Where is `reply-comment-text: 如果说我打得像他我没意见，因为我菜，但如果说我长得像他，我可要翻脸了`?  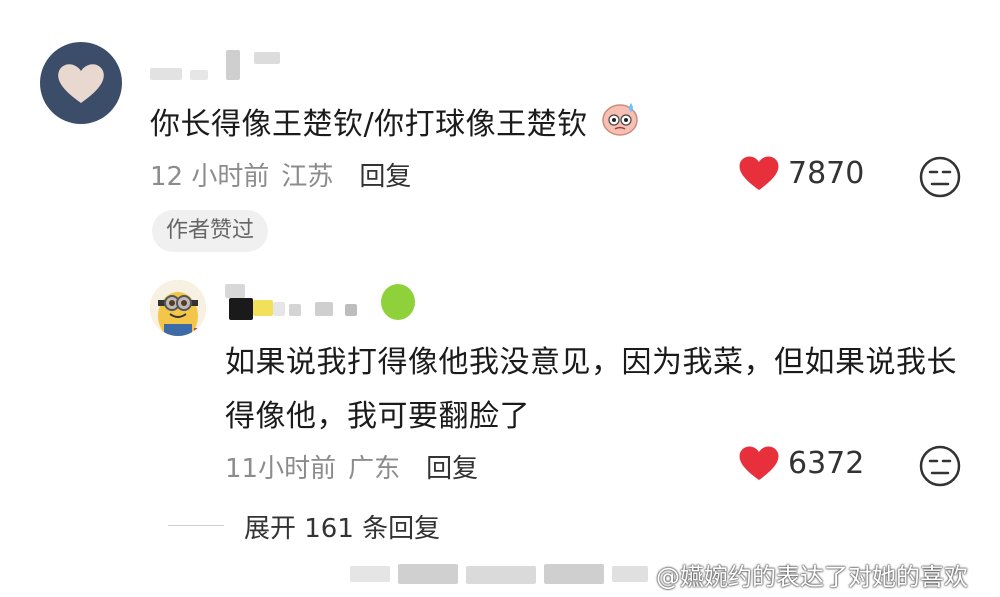 reply-comment-text: 如果说我打得像他我没意见，因为我菜，但如果说我长得像他，我可要翻脸了 is located at coordinates (591, 389).